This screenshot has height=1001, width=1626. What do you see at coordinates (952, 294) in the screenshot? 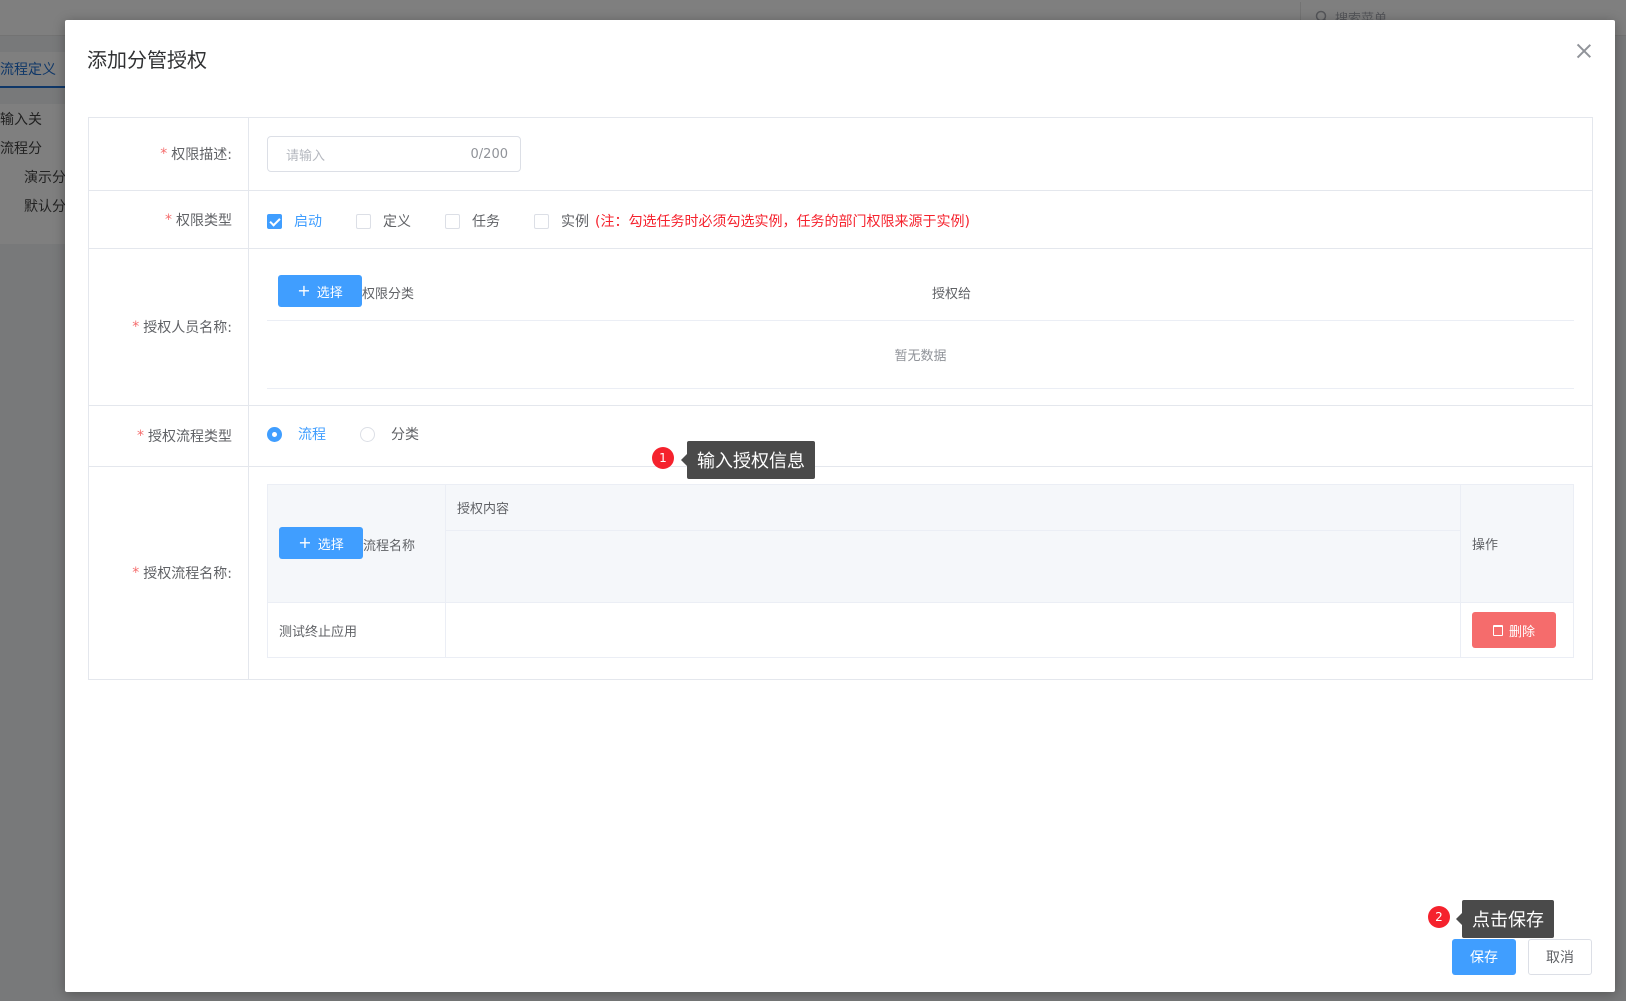
I see `column-header: 授权给` at bounding box center [952, 294].